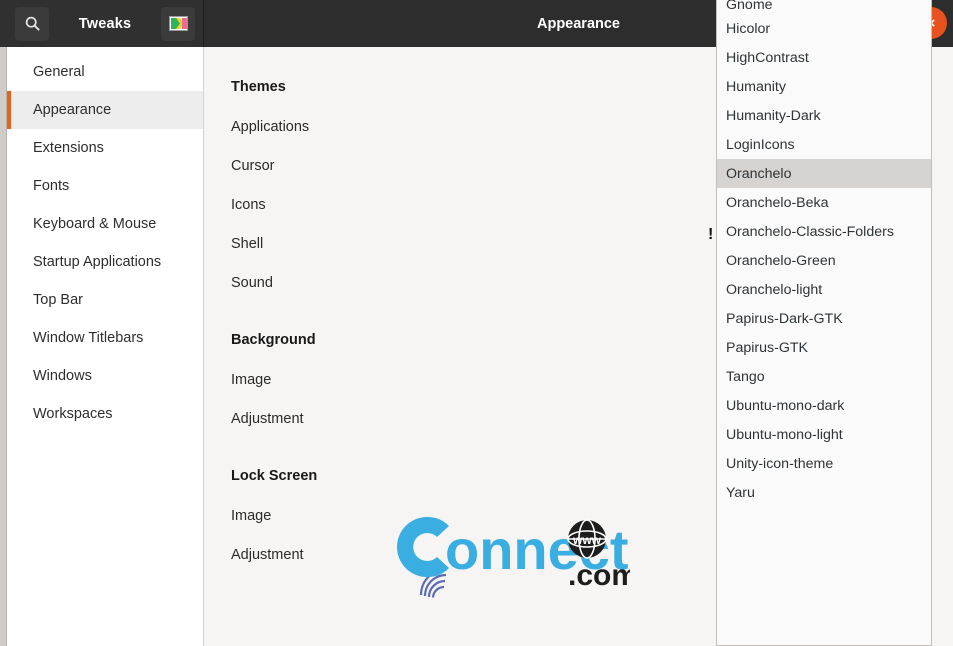 The image size is (953, 646). I want to click on section-heading: Background, so click(273, 340).